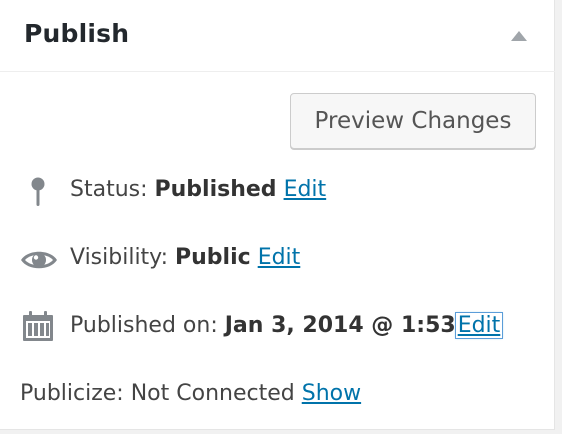 The height and width of the screenshot is (434, 562). What do you see at coordinates (213, 257) in the screenshot?
I see `visibility-value: Public` at bounding box center [213, 257].